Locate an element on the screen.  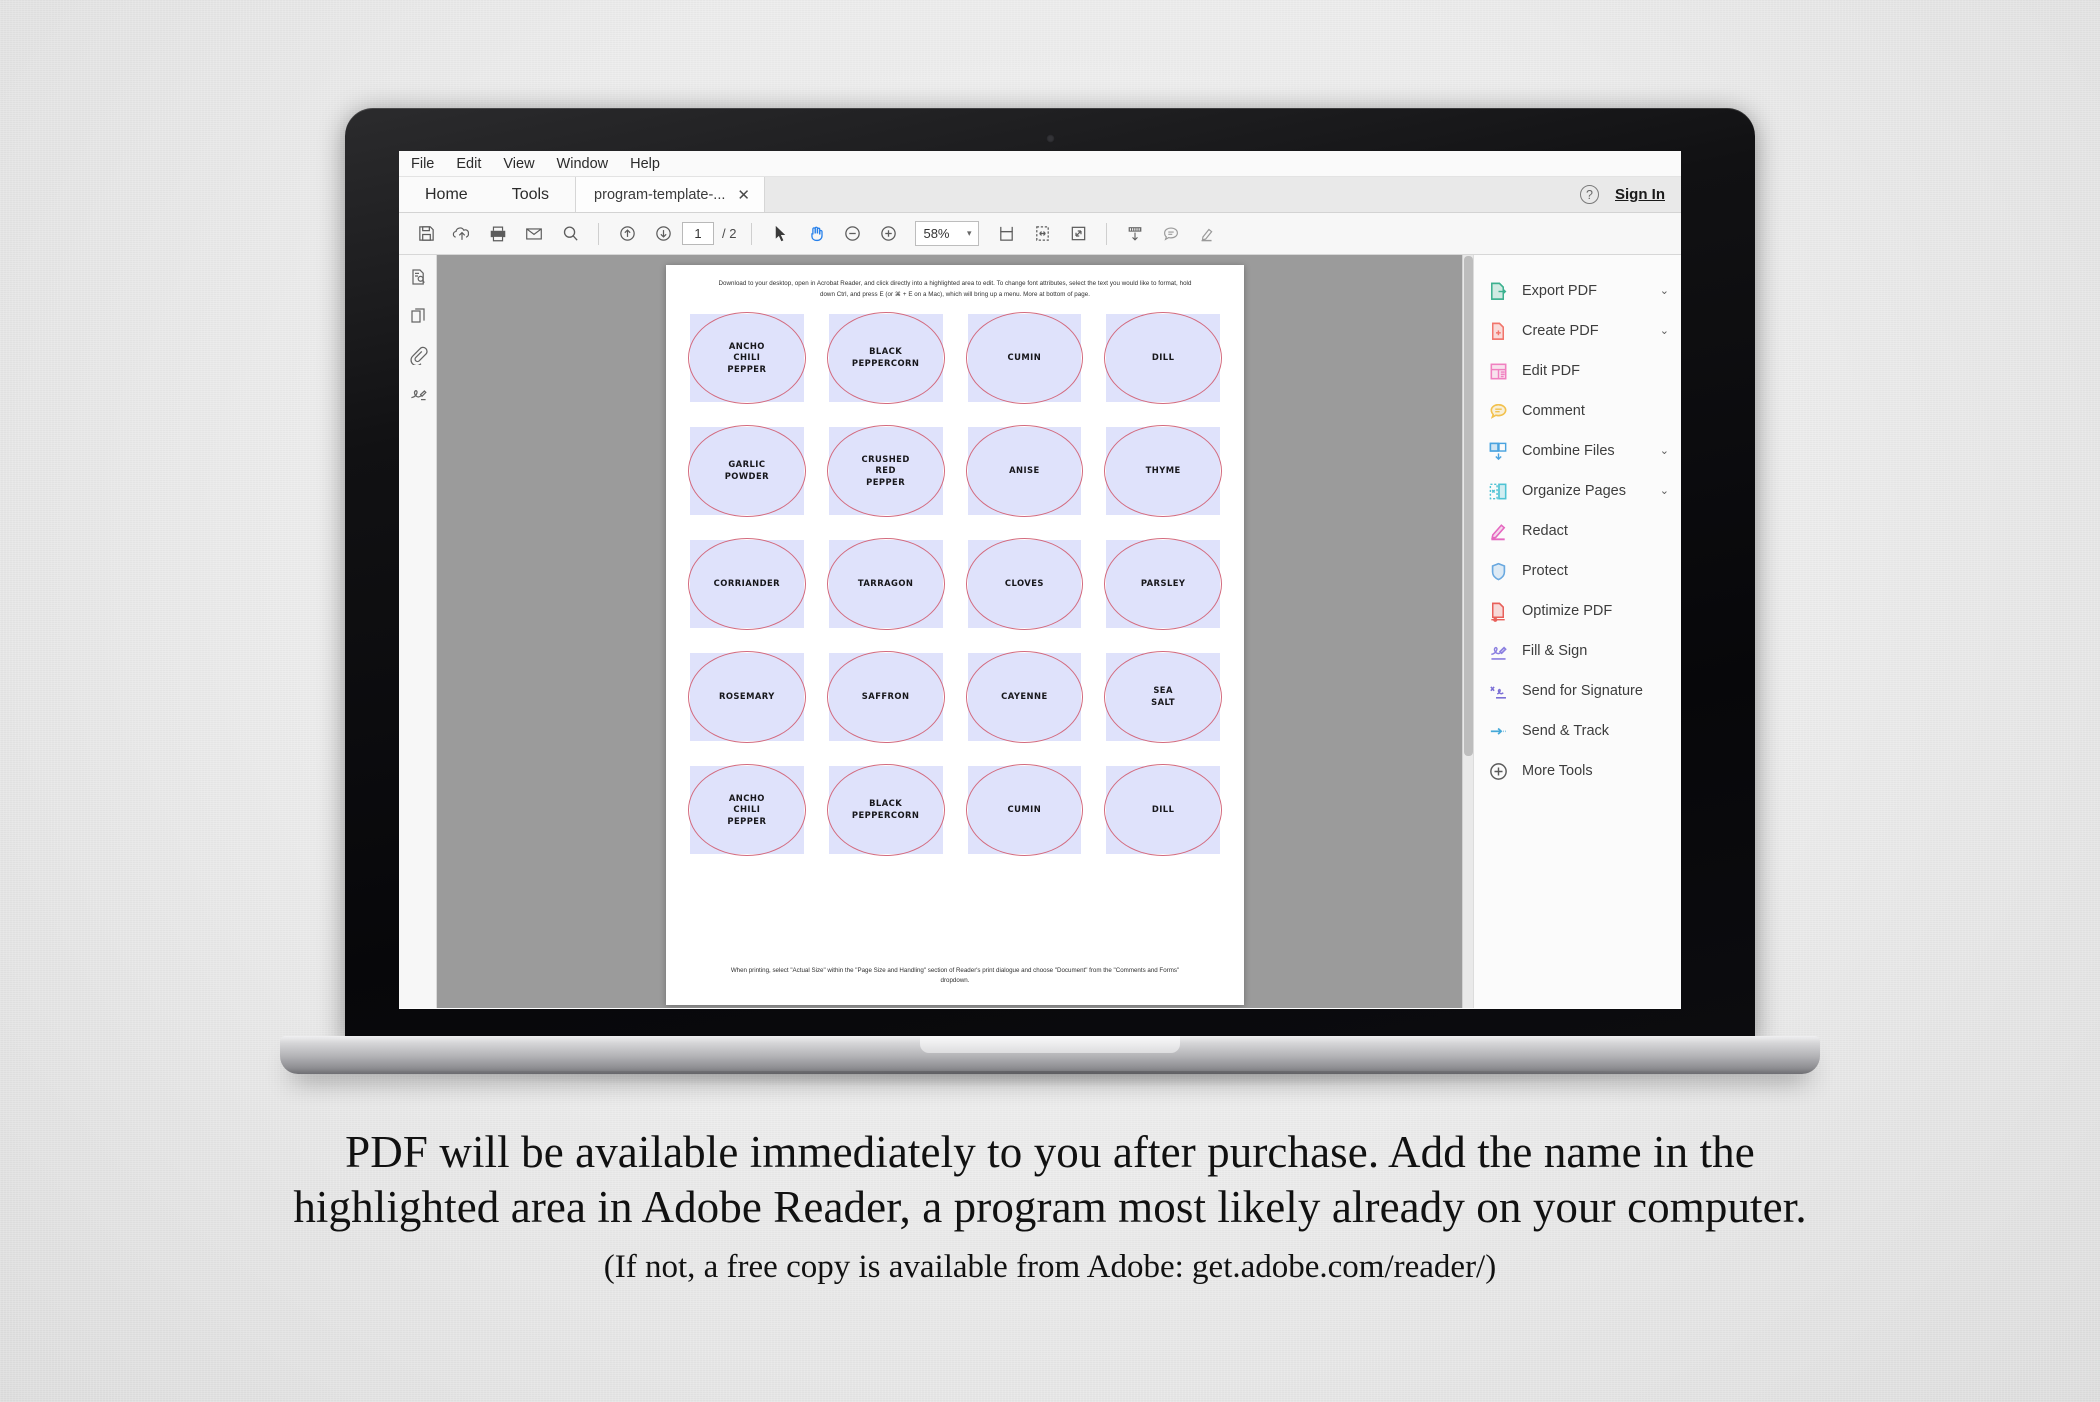
tool-item-label: Send for Signature is located at coordinates (1582, 691).